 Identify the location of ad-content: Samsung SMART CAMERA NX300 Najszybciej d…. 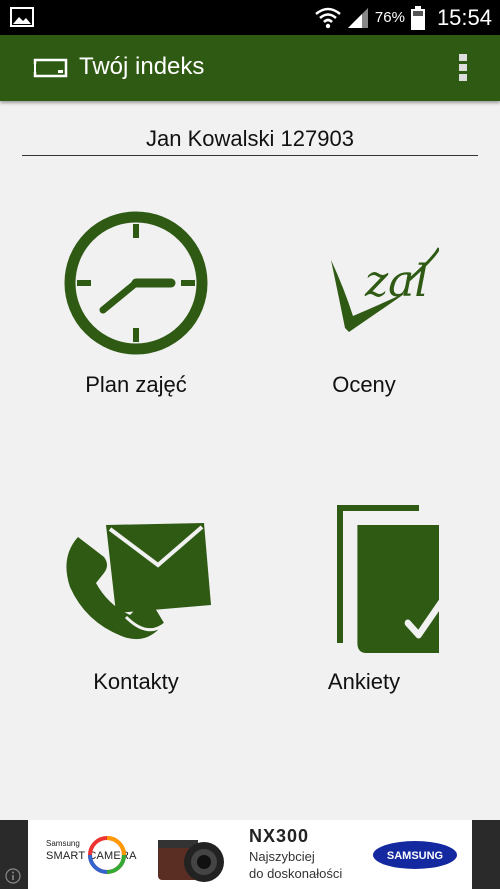
(250, 854).